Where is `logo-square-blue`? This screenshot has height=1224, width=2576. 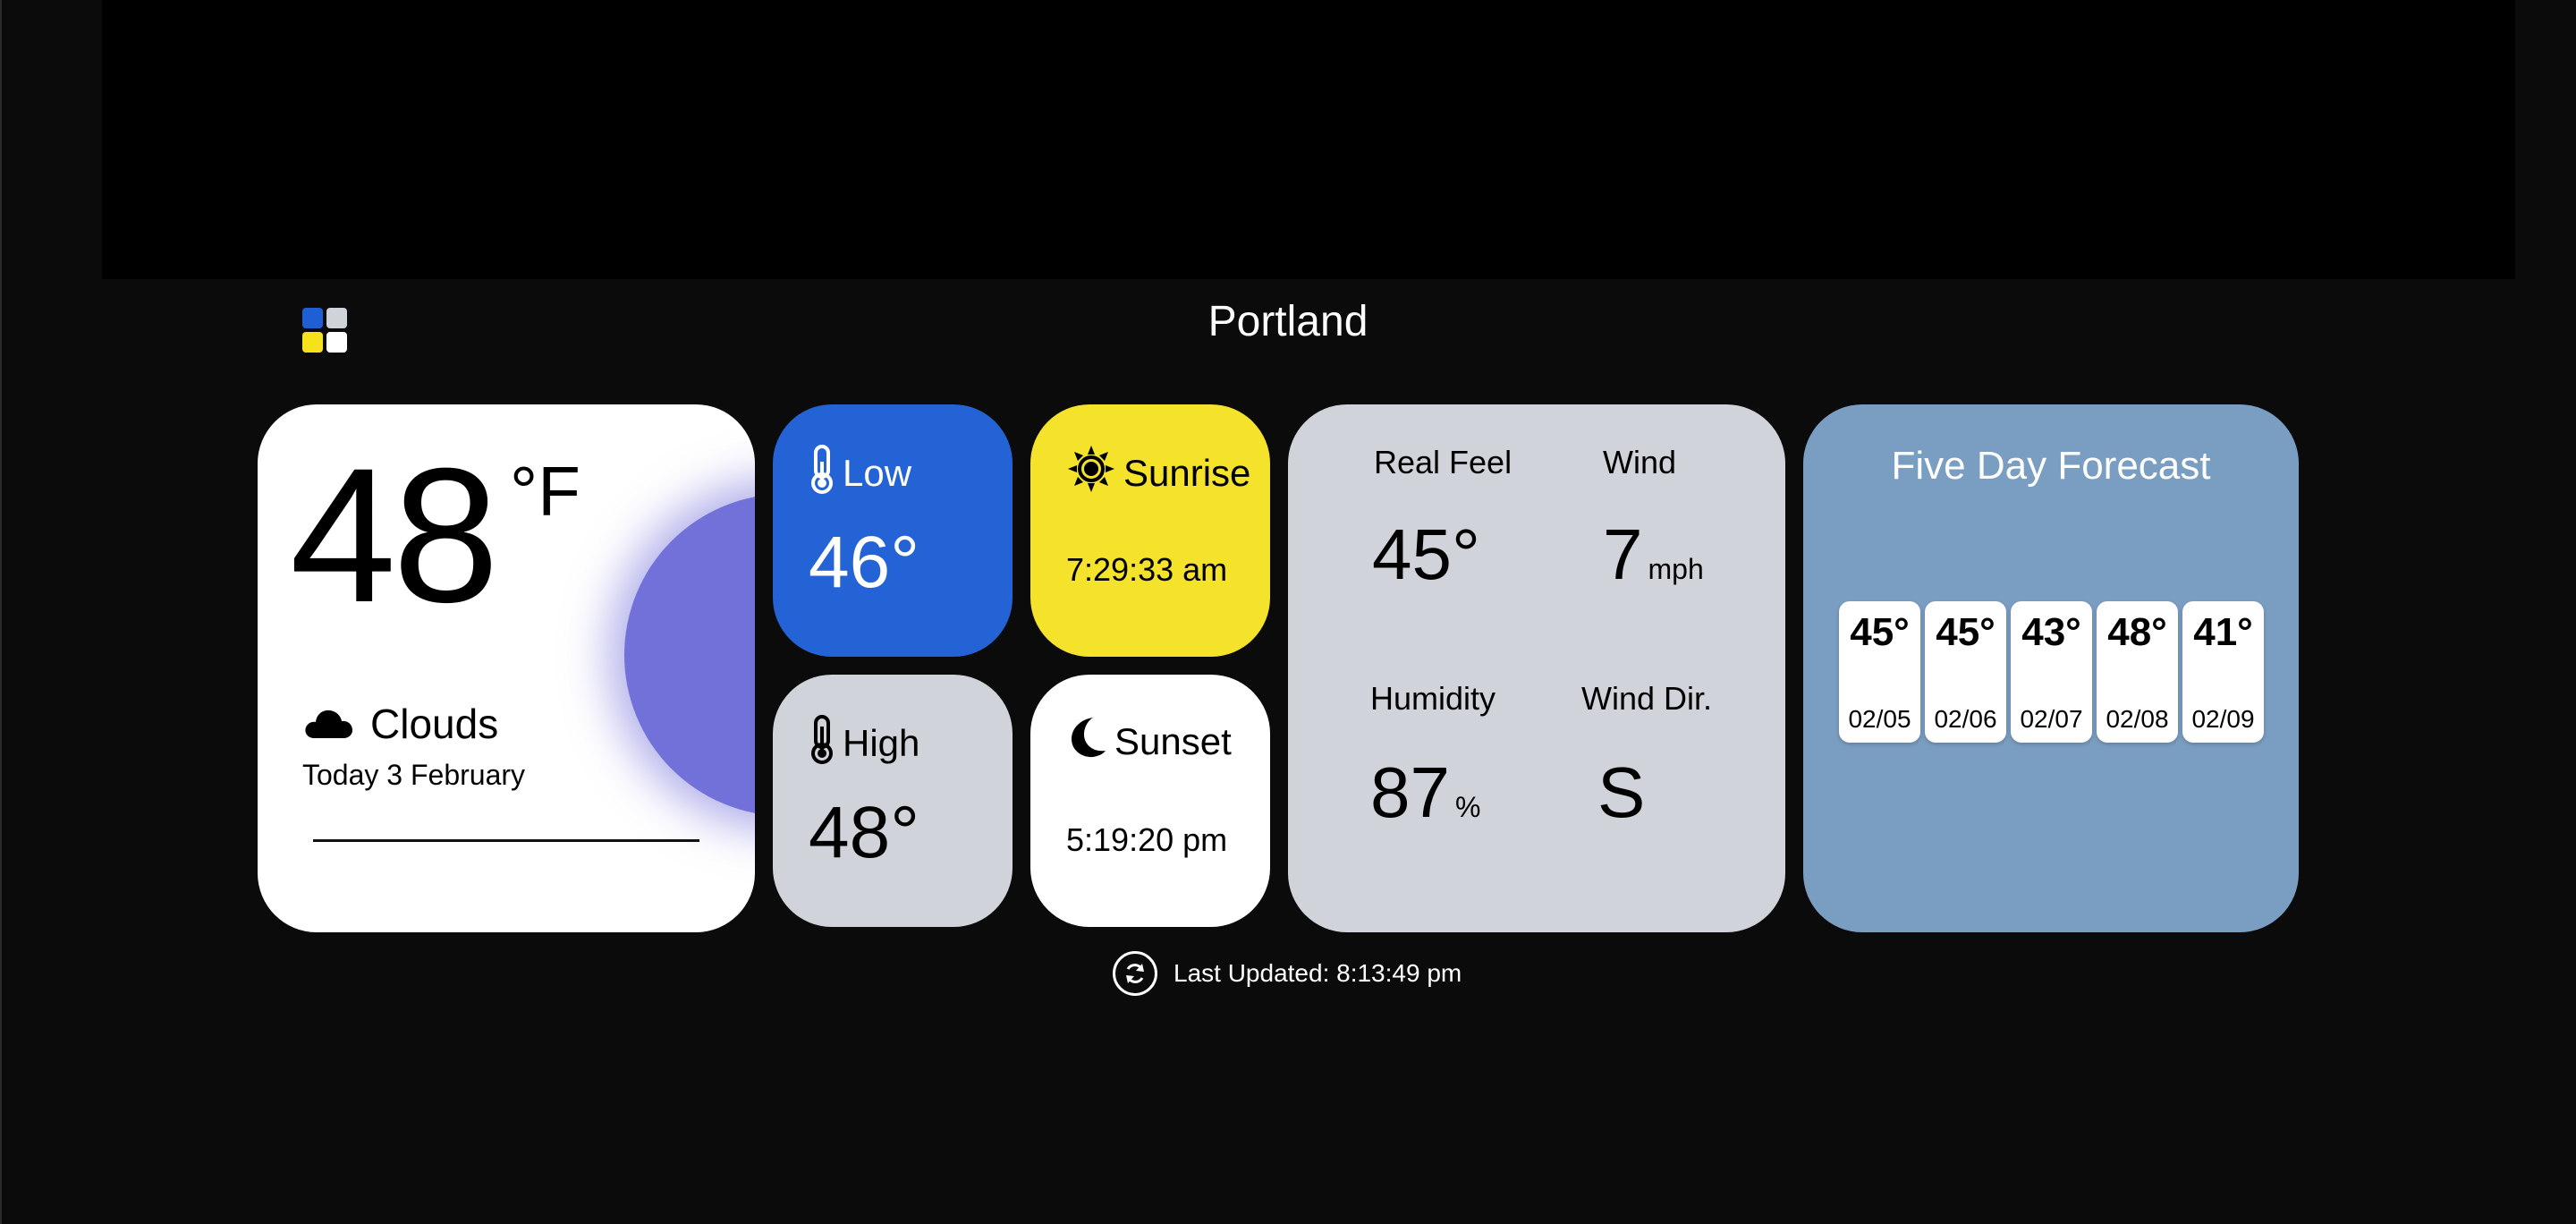 logo-square-blue is located at coordinates (312, 318).